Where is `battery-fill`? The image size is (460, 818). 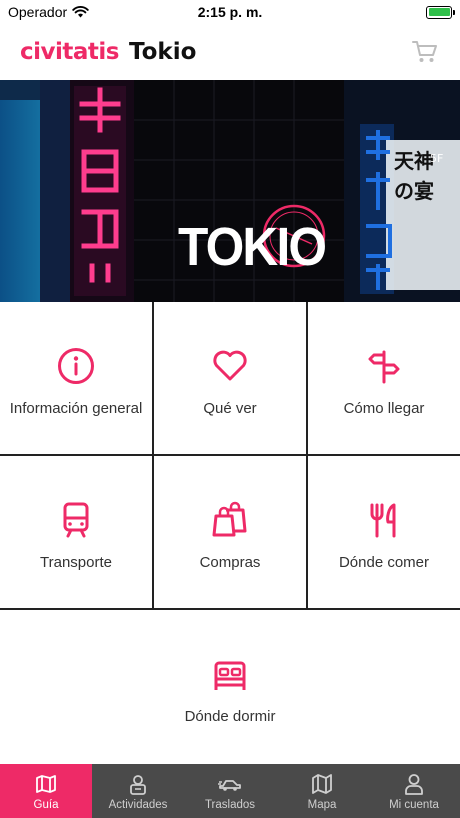 battery-fill is located at coordinates (439, 12).